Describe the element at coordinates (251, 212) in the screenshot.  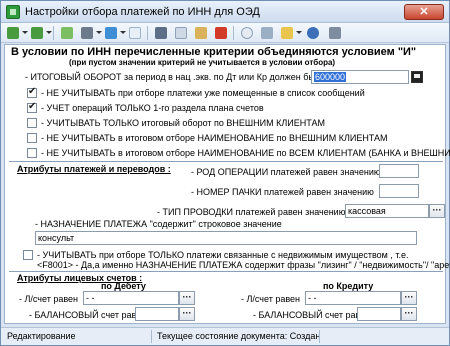
I see `posting-type-label: - ТИП ПРОВОДКИ платежей равен значению` at that location.